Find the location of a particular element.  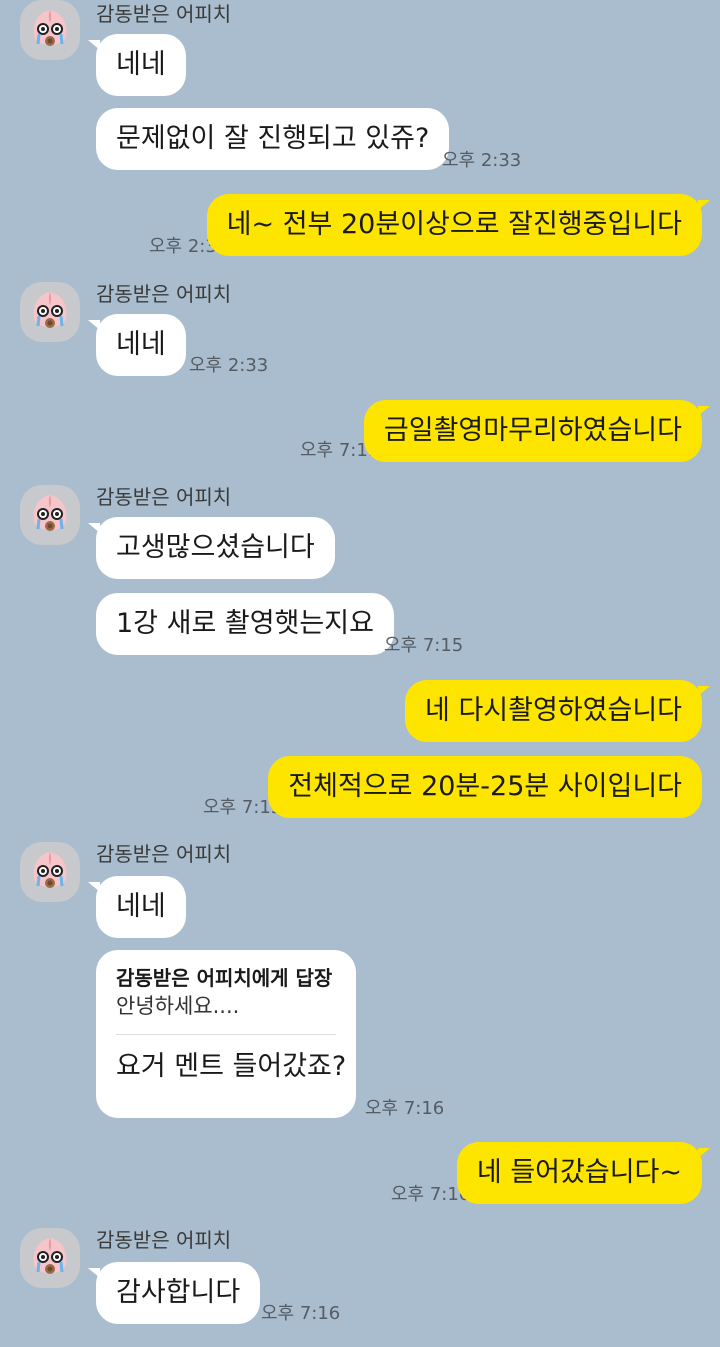

message-bubble-in: 1강 새로 촬영햇는지요 is located at coordinates (245, 624).